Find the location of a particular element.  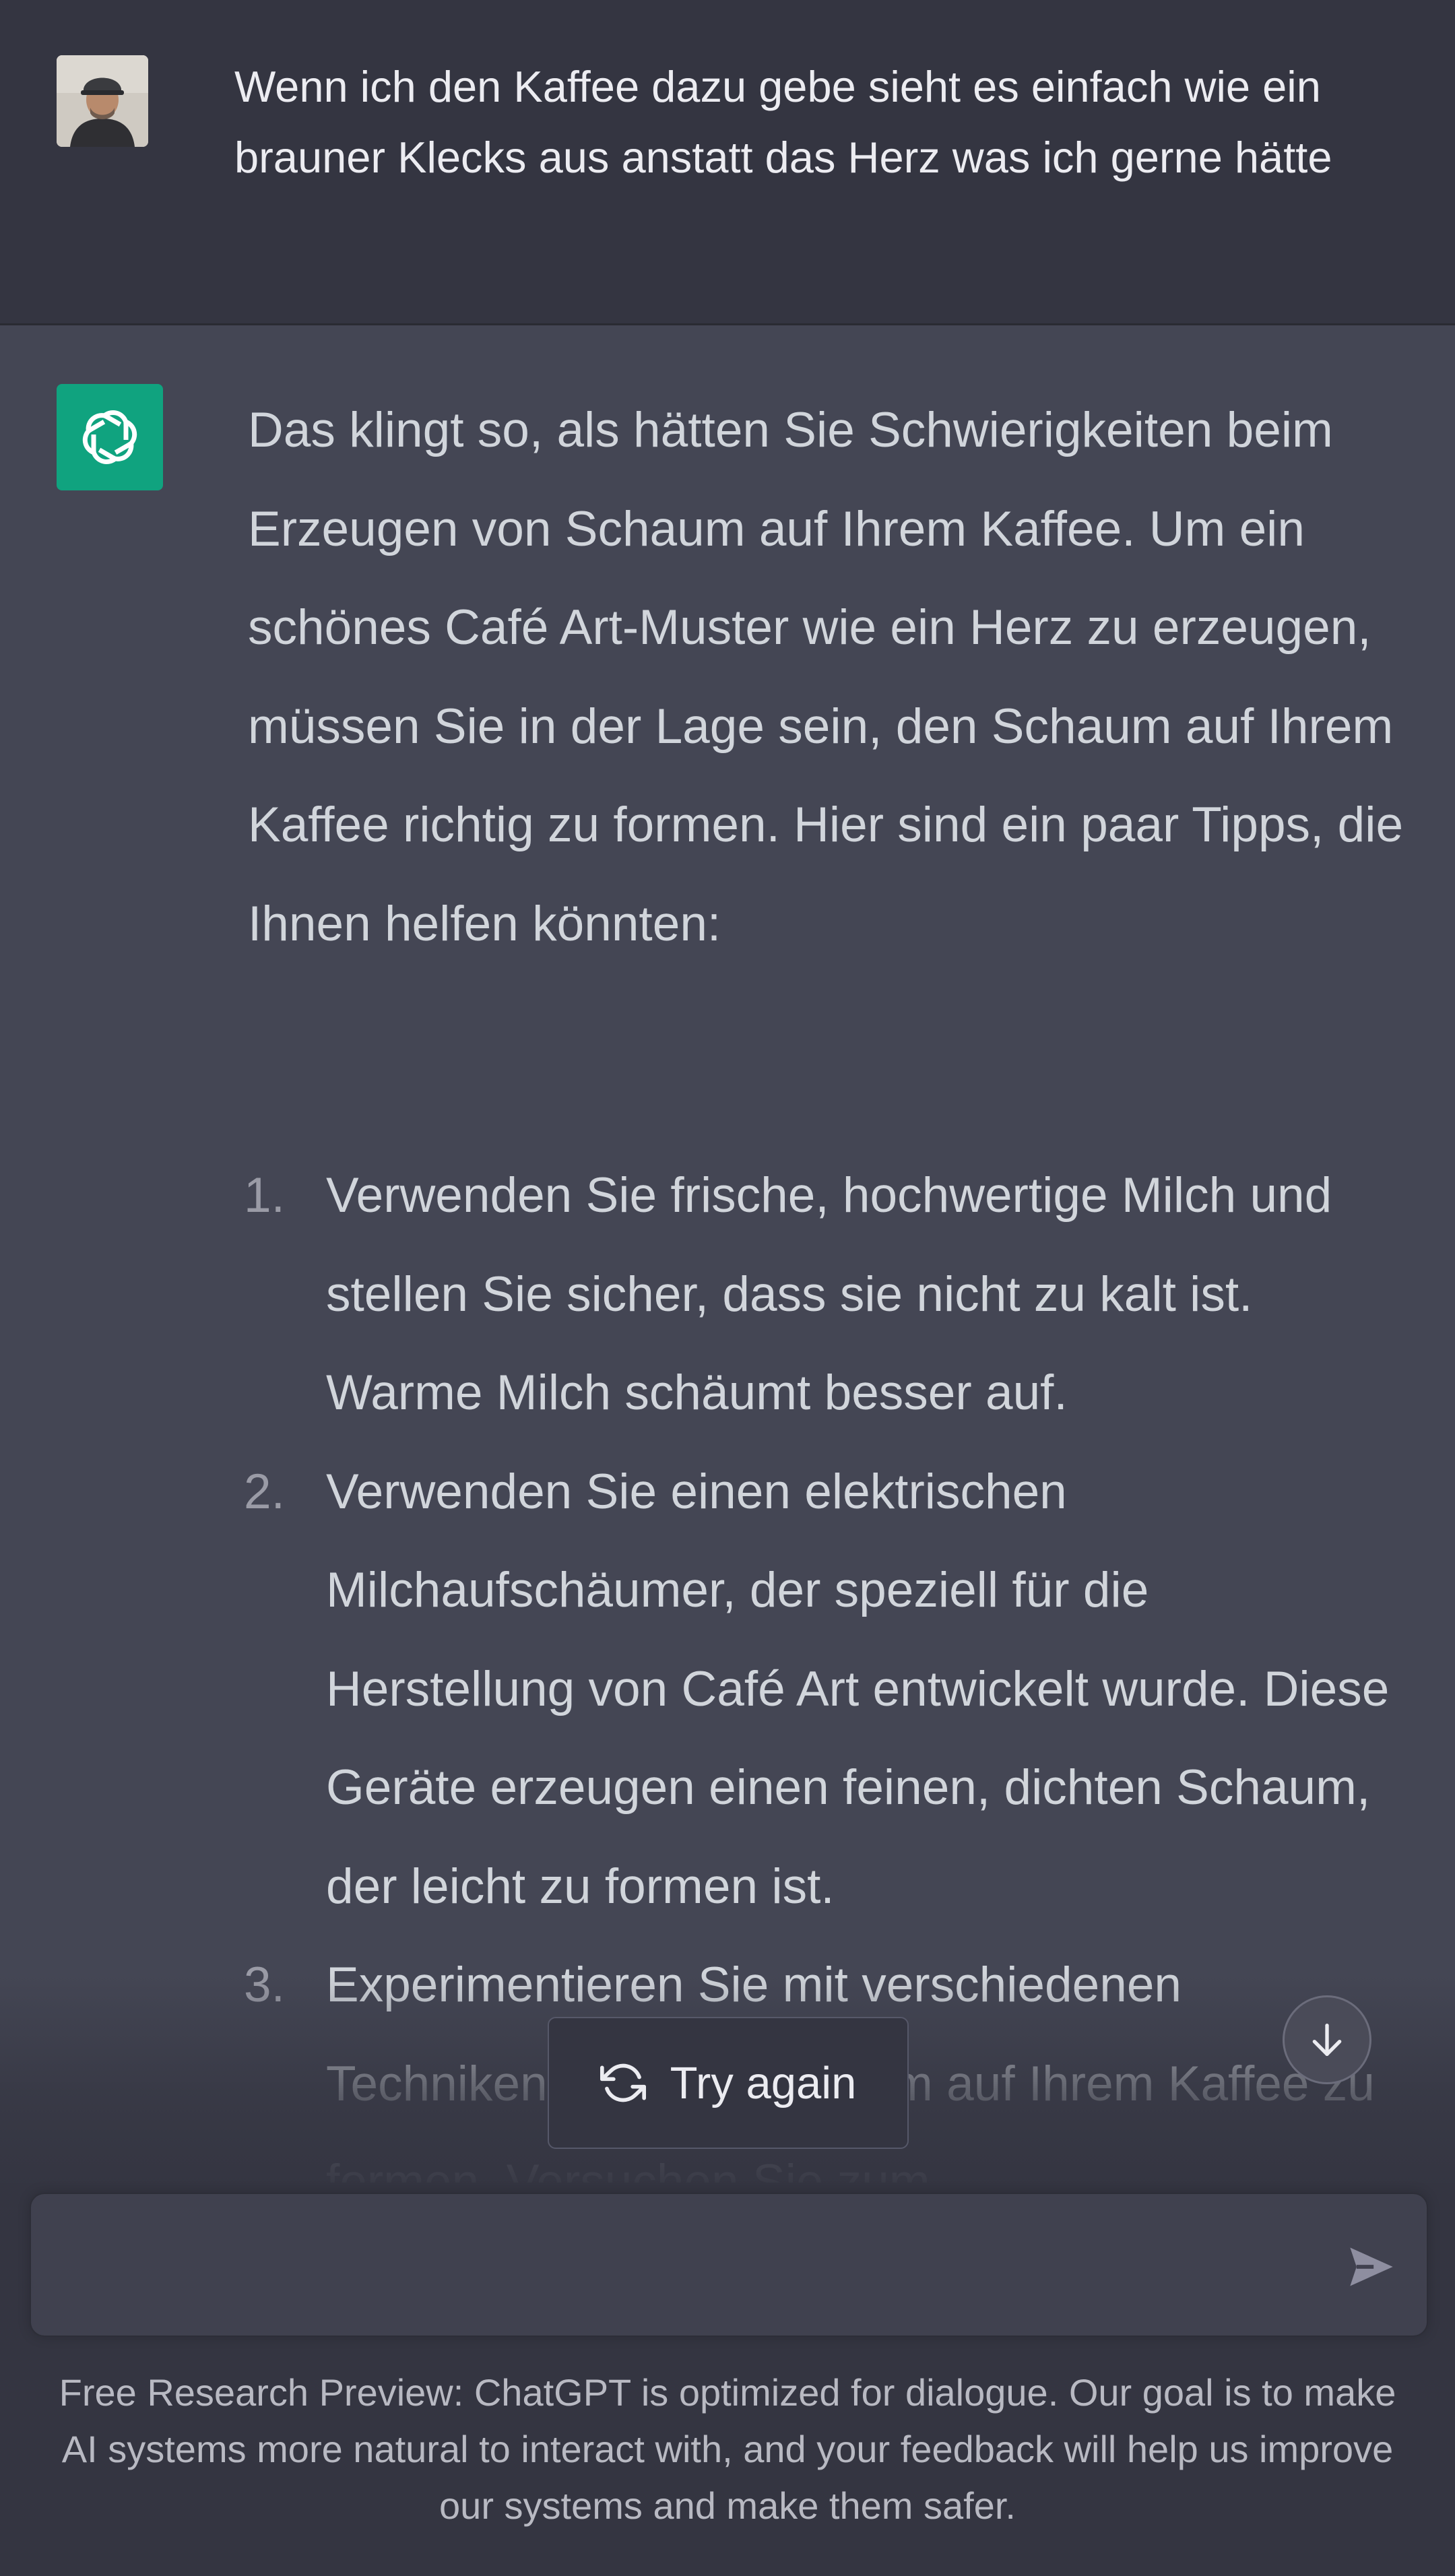

arrow-down-icon is located at coordinates (1327, 2040).